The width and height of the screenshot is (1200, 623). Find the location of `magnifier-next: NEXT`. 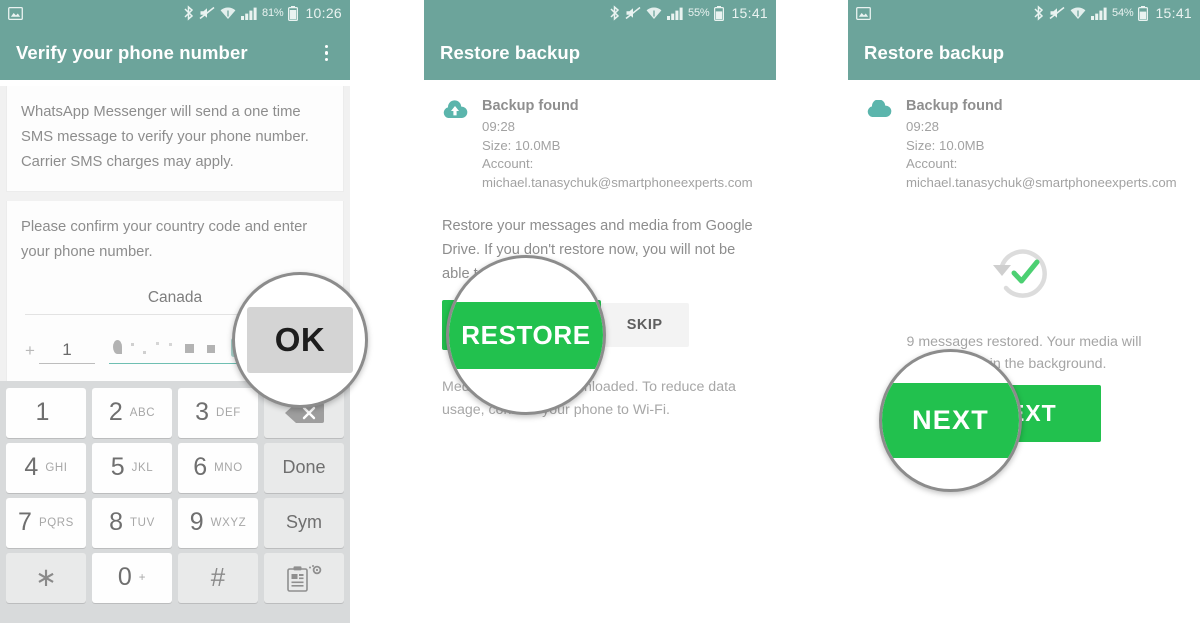

magnifier-next: NEXT is located at coordinates (950, 420).